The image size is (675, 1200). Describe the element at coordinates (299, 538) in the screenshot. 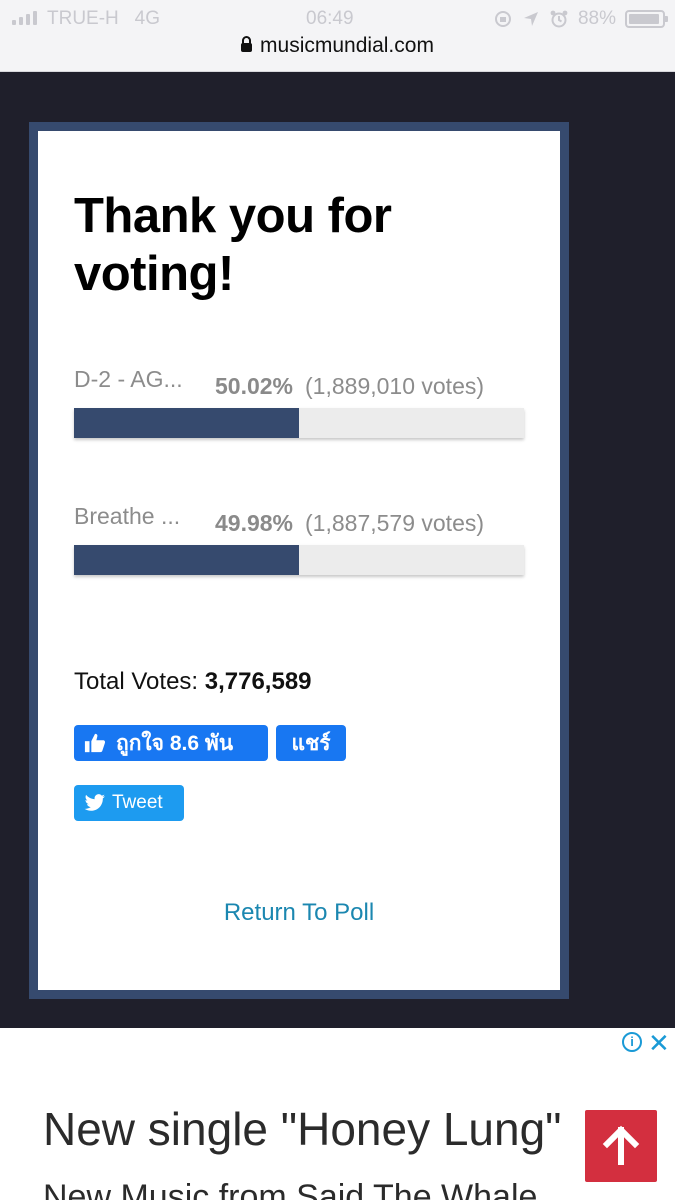

I see `poll-option: Breathe ... 49.98% (1,887,579 votes)` at that location.